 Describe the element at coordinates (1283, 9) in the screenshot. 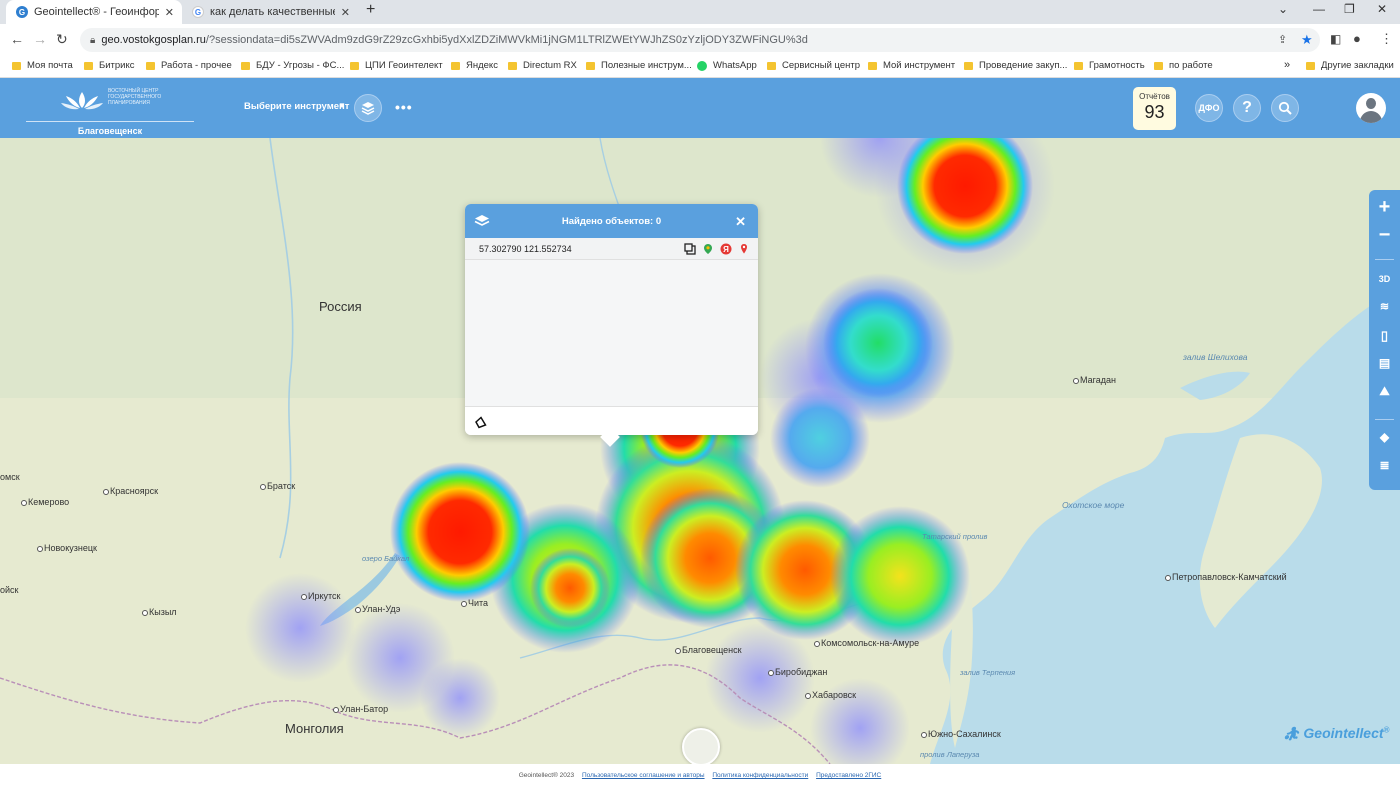

I see `tab-search-icon: ⌄` at that location.